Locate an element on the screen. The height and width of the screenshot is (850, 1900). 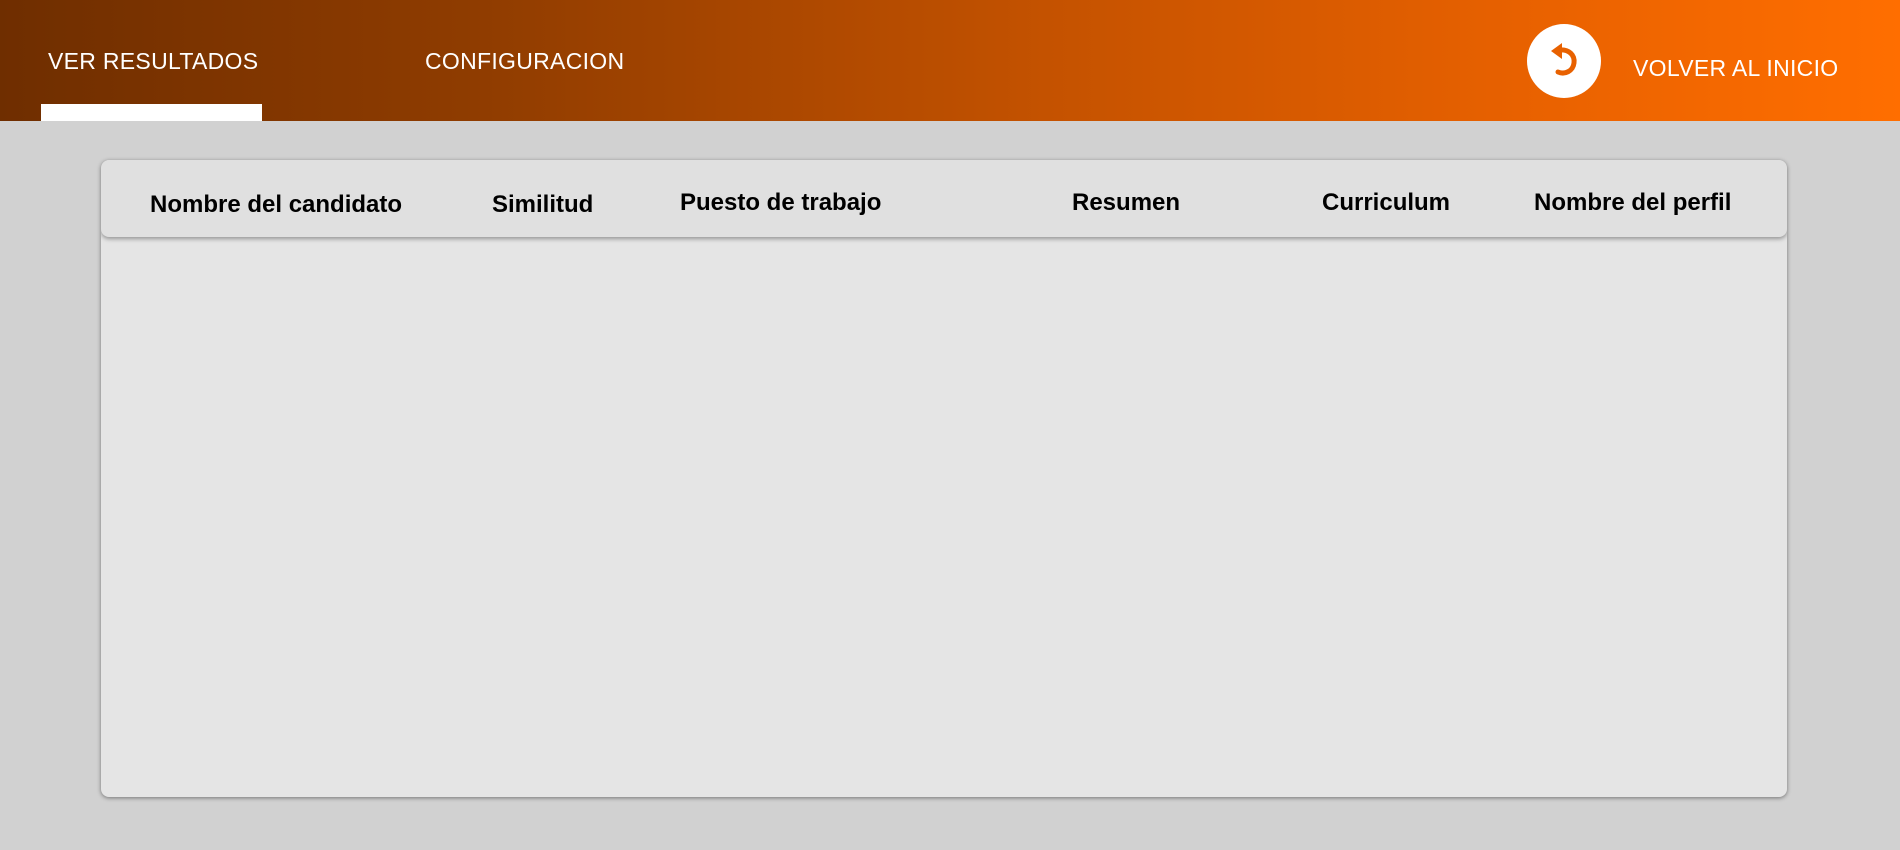
tab-ver-resultados: VER RESULTADOS is located at coordinates (151, 60).